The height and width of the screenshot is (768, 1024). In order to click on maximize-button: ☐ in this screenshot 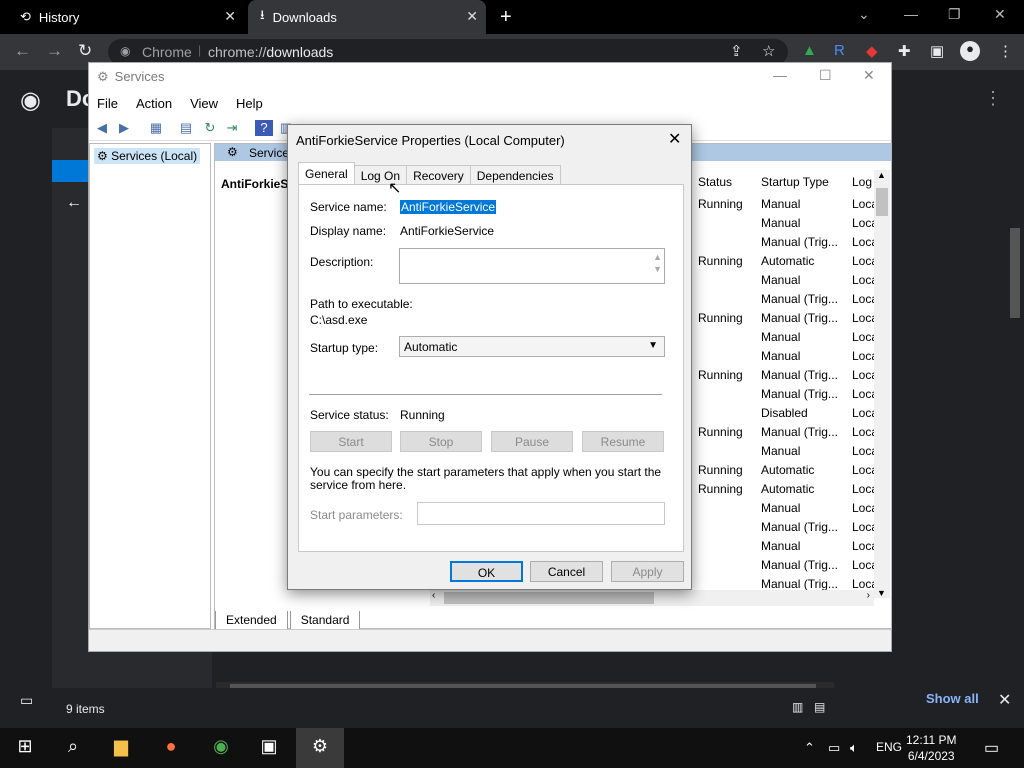, I will do `click(825, 75)`.